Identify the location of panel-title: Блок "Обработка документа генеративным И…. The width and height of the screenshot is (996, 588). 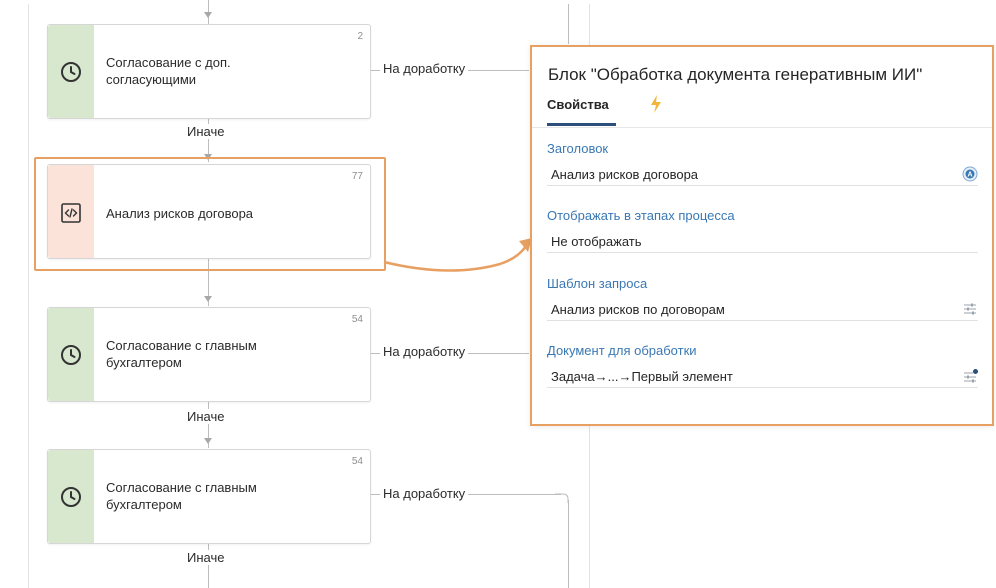
(735, 74).